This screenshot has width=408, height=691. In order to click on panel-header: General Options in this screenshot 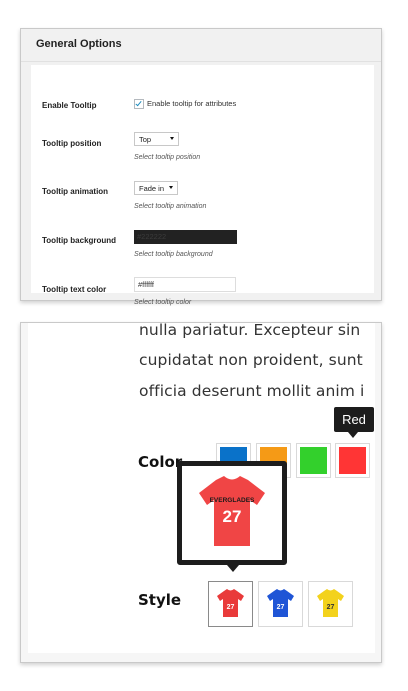, I will do `click(201, 45)`.